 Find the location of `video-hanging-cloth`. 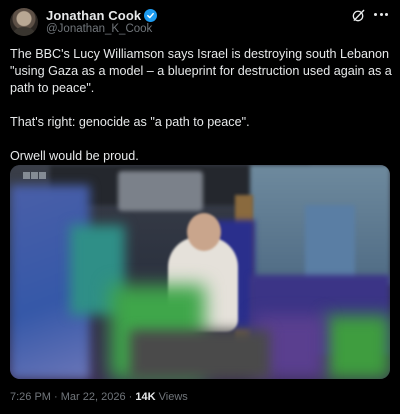

video-hanging-cloth is located at coordinates (160, 191).